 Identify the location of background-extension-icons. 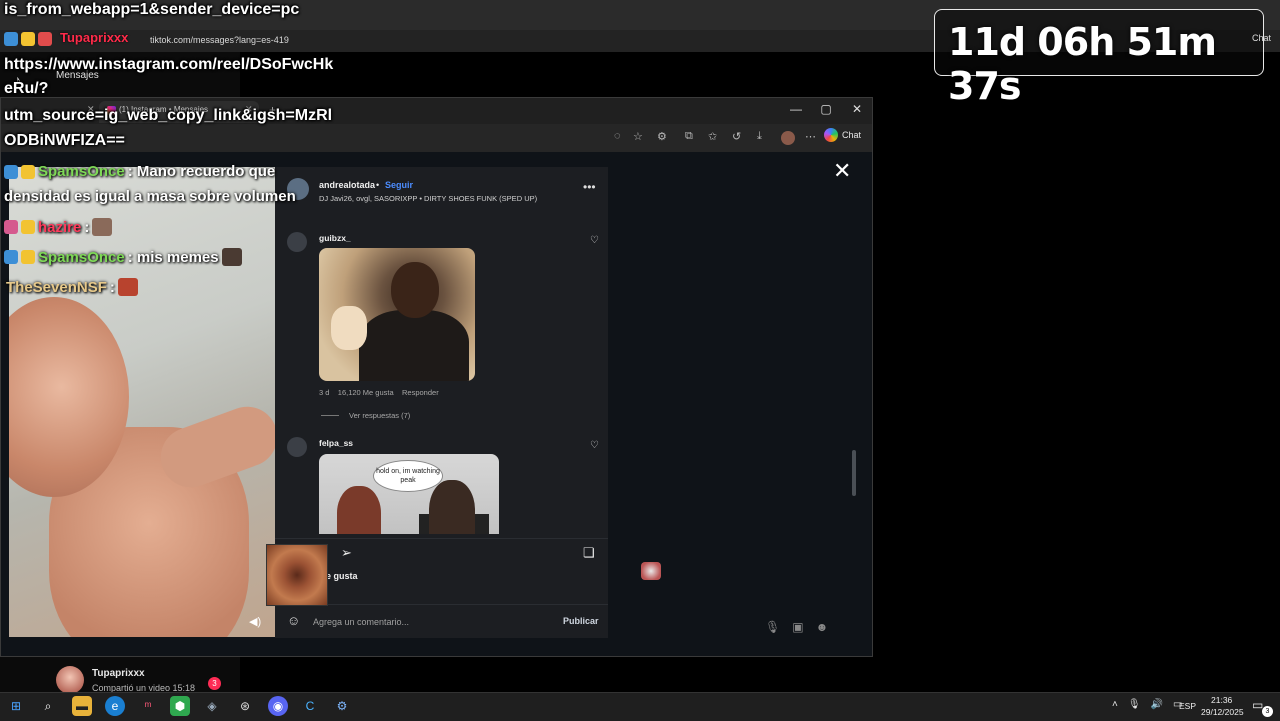
(28, 39).